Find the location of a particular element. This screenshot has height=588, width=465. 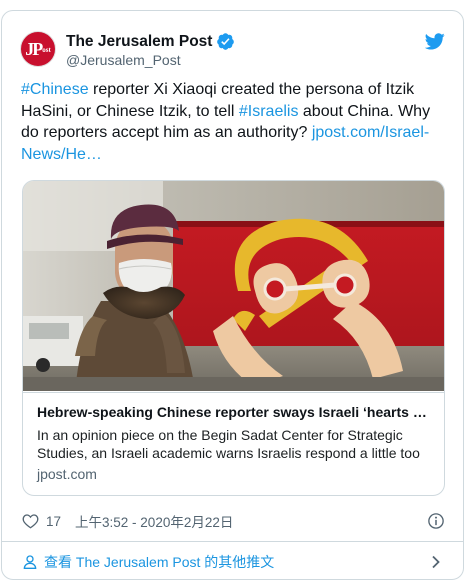

card-domain: jpost.com is located at coordinates (67, 474).